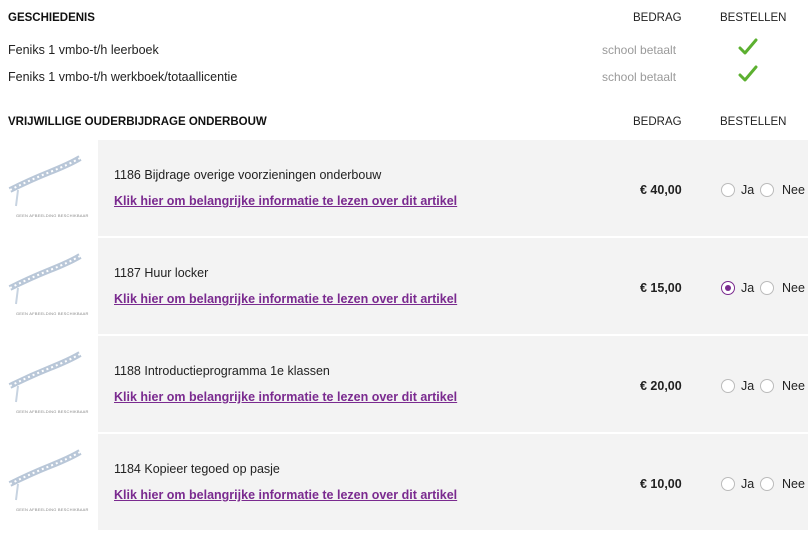  I want to click on article-price: € 10,00, so click(661, 484).